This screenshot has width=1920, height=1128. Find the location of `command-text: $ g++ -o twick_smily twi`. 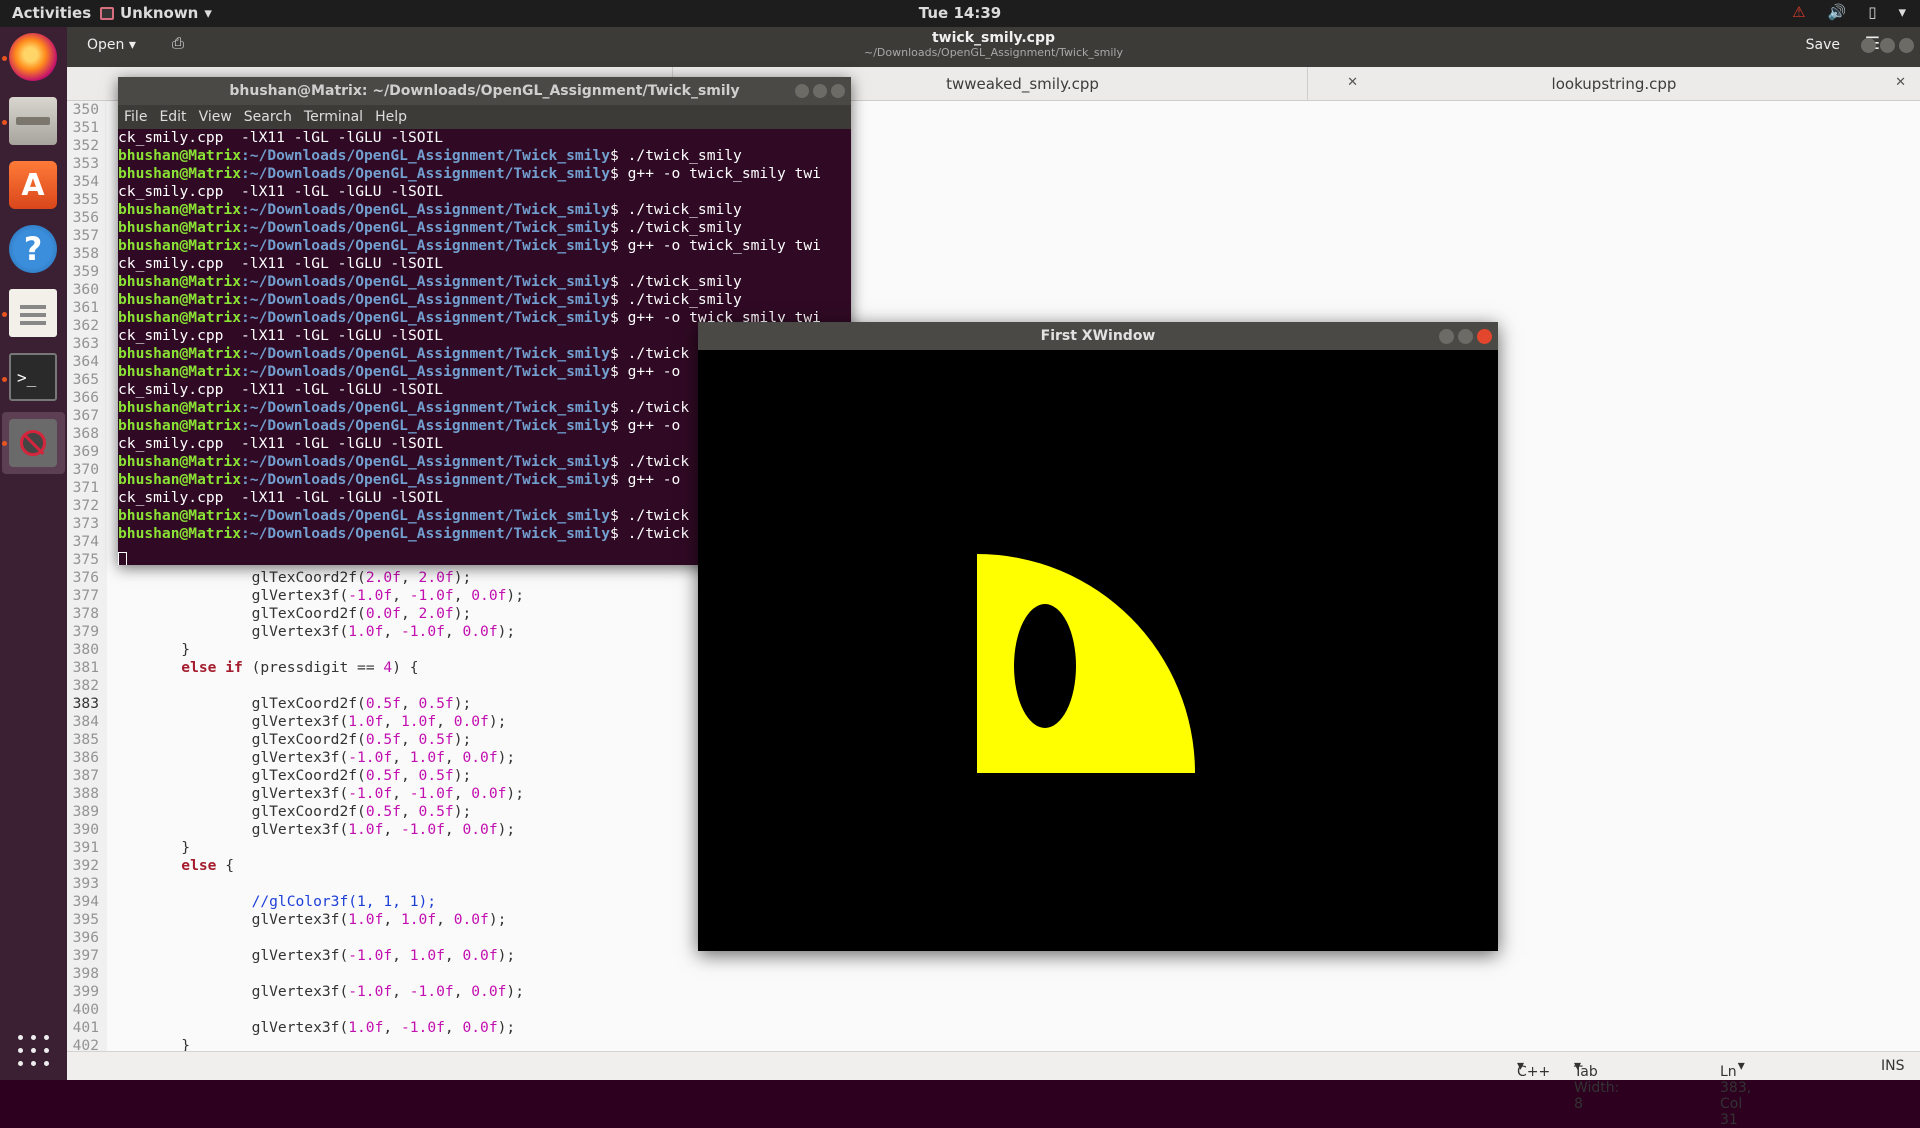

command-text: $ g++ -o twick_smily twi is located at coordinates (715, 245).